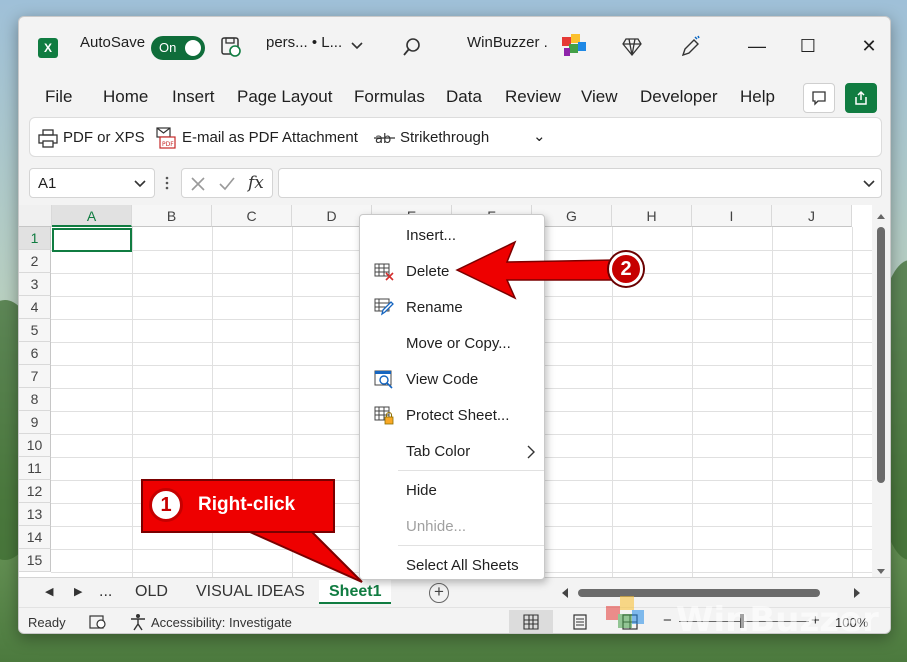 This screenshot has height=662, width=907. I want to click on insert-function-button: fx, so click(256, 183).